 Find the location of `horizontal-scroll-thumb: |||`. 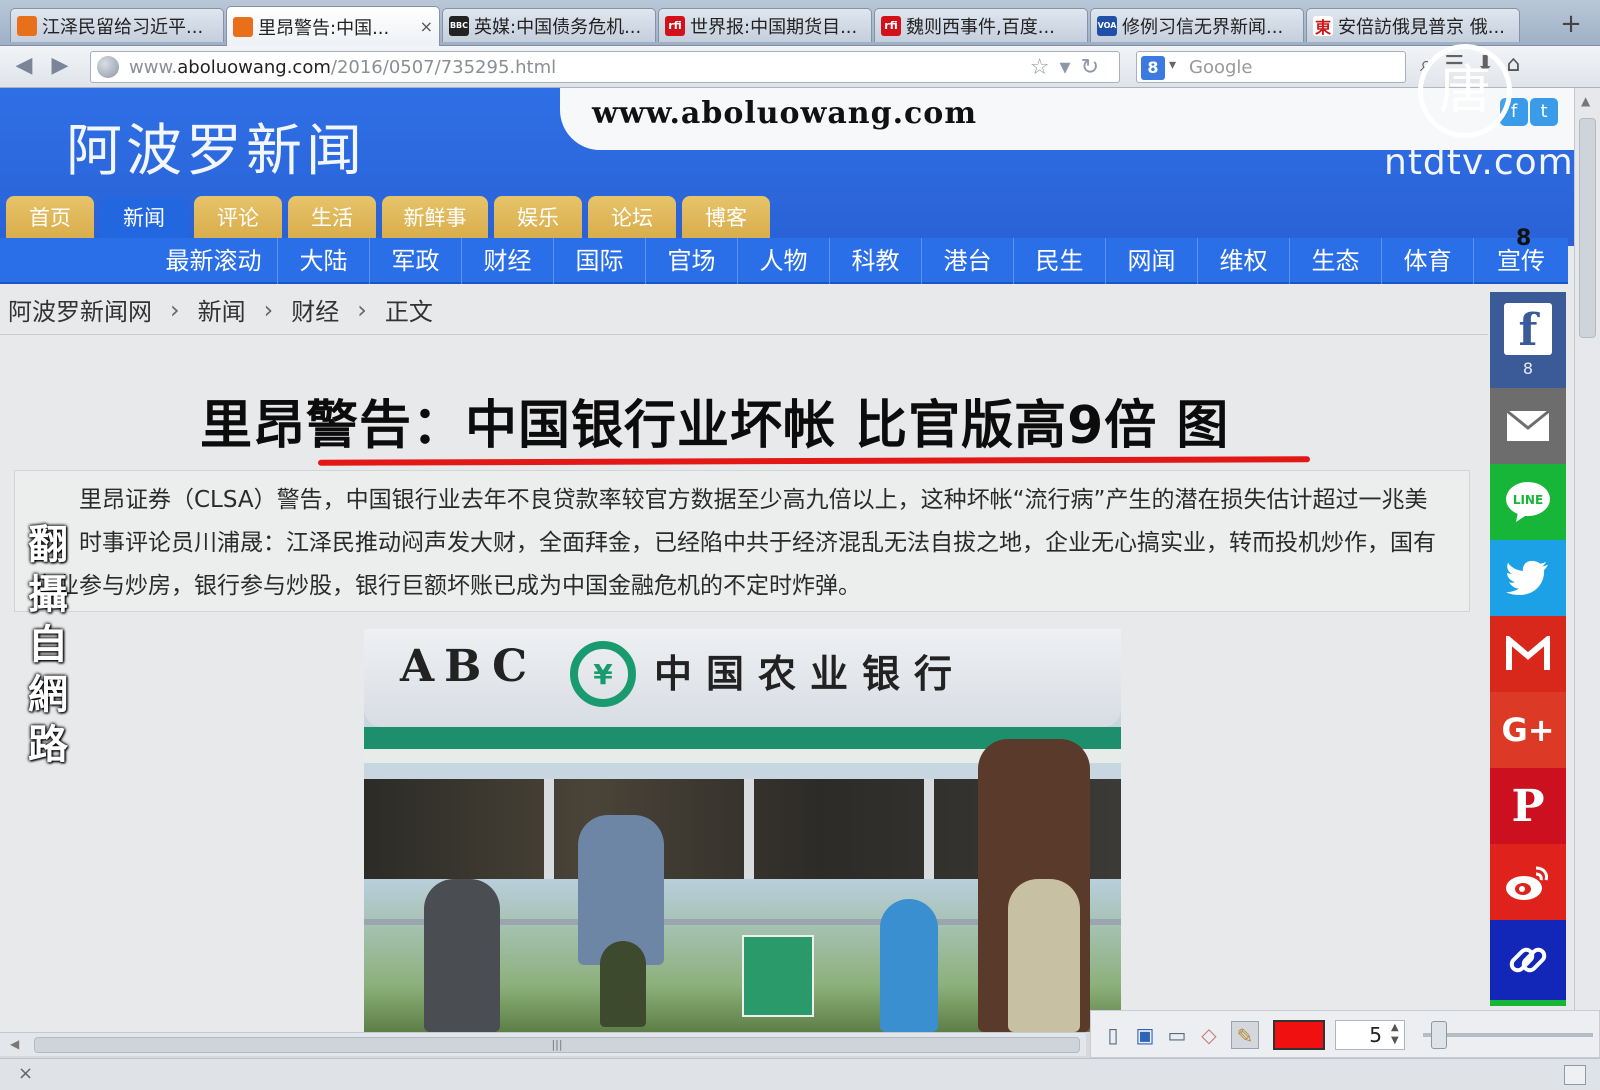

horizontal-scroll-thumb: ||| is located at coordinates (557, 1045).